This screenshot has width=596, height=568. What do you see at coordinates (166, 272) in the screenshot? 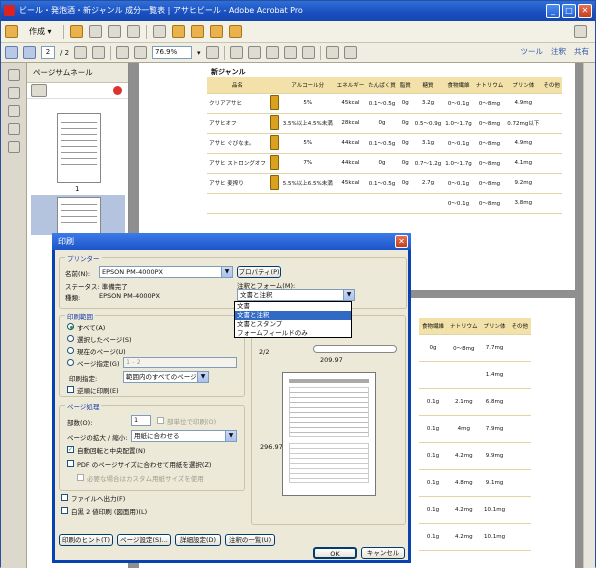
I see `printer-select: EPSON PM-4000PX ▼` at bounding box center [166, 272].